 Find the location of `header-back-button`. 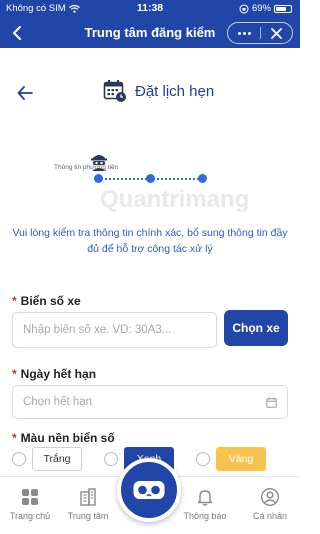

header-back-button is located at coordinates (17, 33).